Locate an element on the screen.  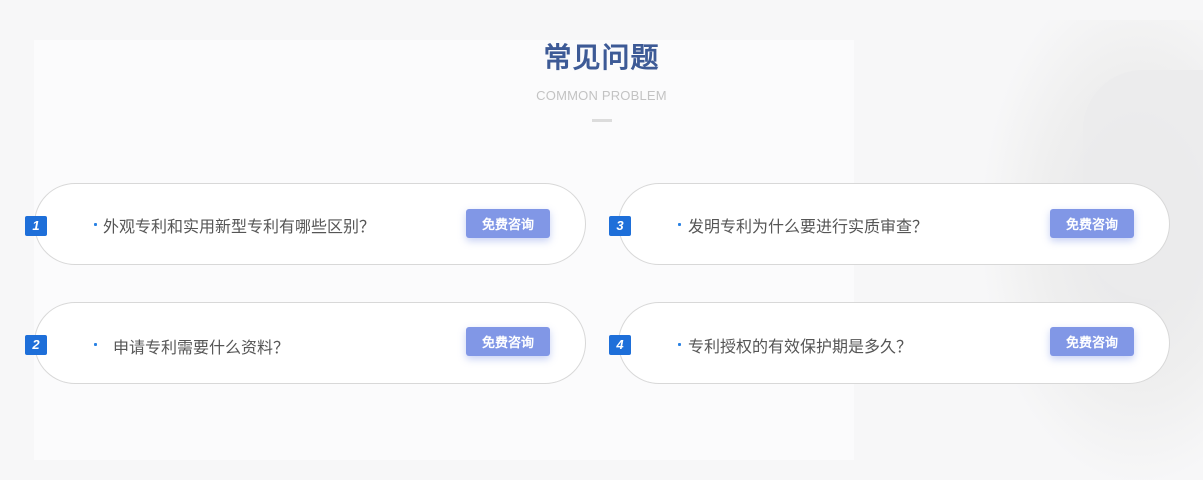
title-divider is located at coordinates (602, 120).